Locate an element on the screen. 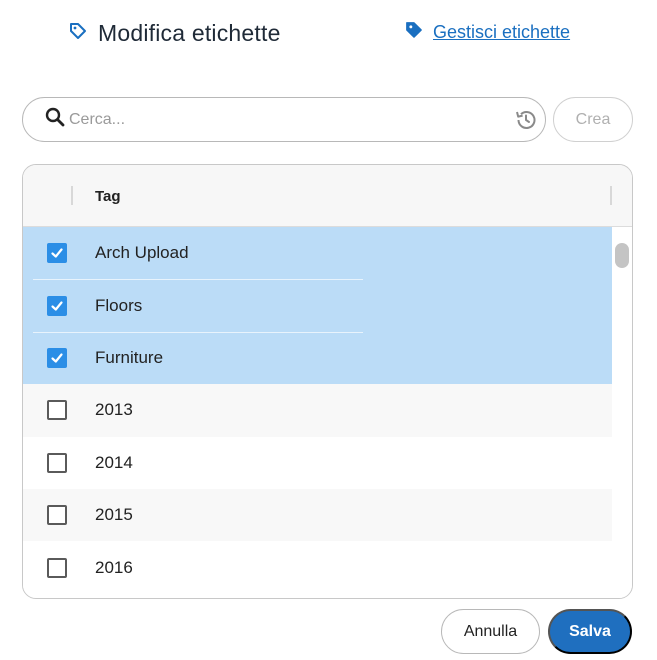 This screenshot has width=657, height=660. search-field is located at coordinates (284, 119).